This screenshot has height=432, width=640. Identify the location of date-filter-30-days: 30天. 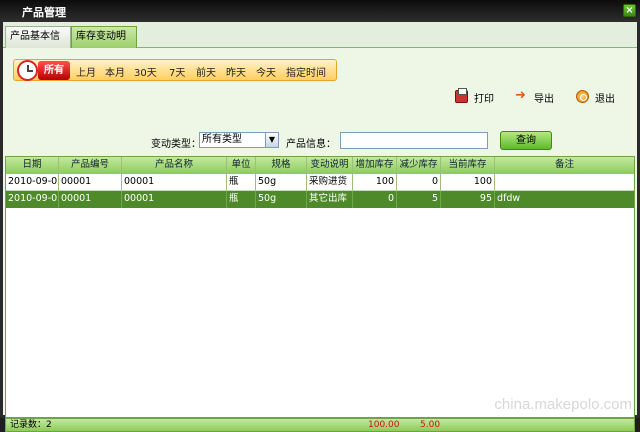
(145, 71).